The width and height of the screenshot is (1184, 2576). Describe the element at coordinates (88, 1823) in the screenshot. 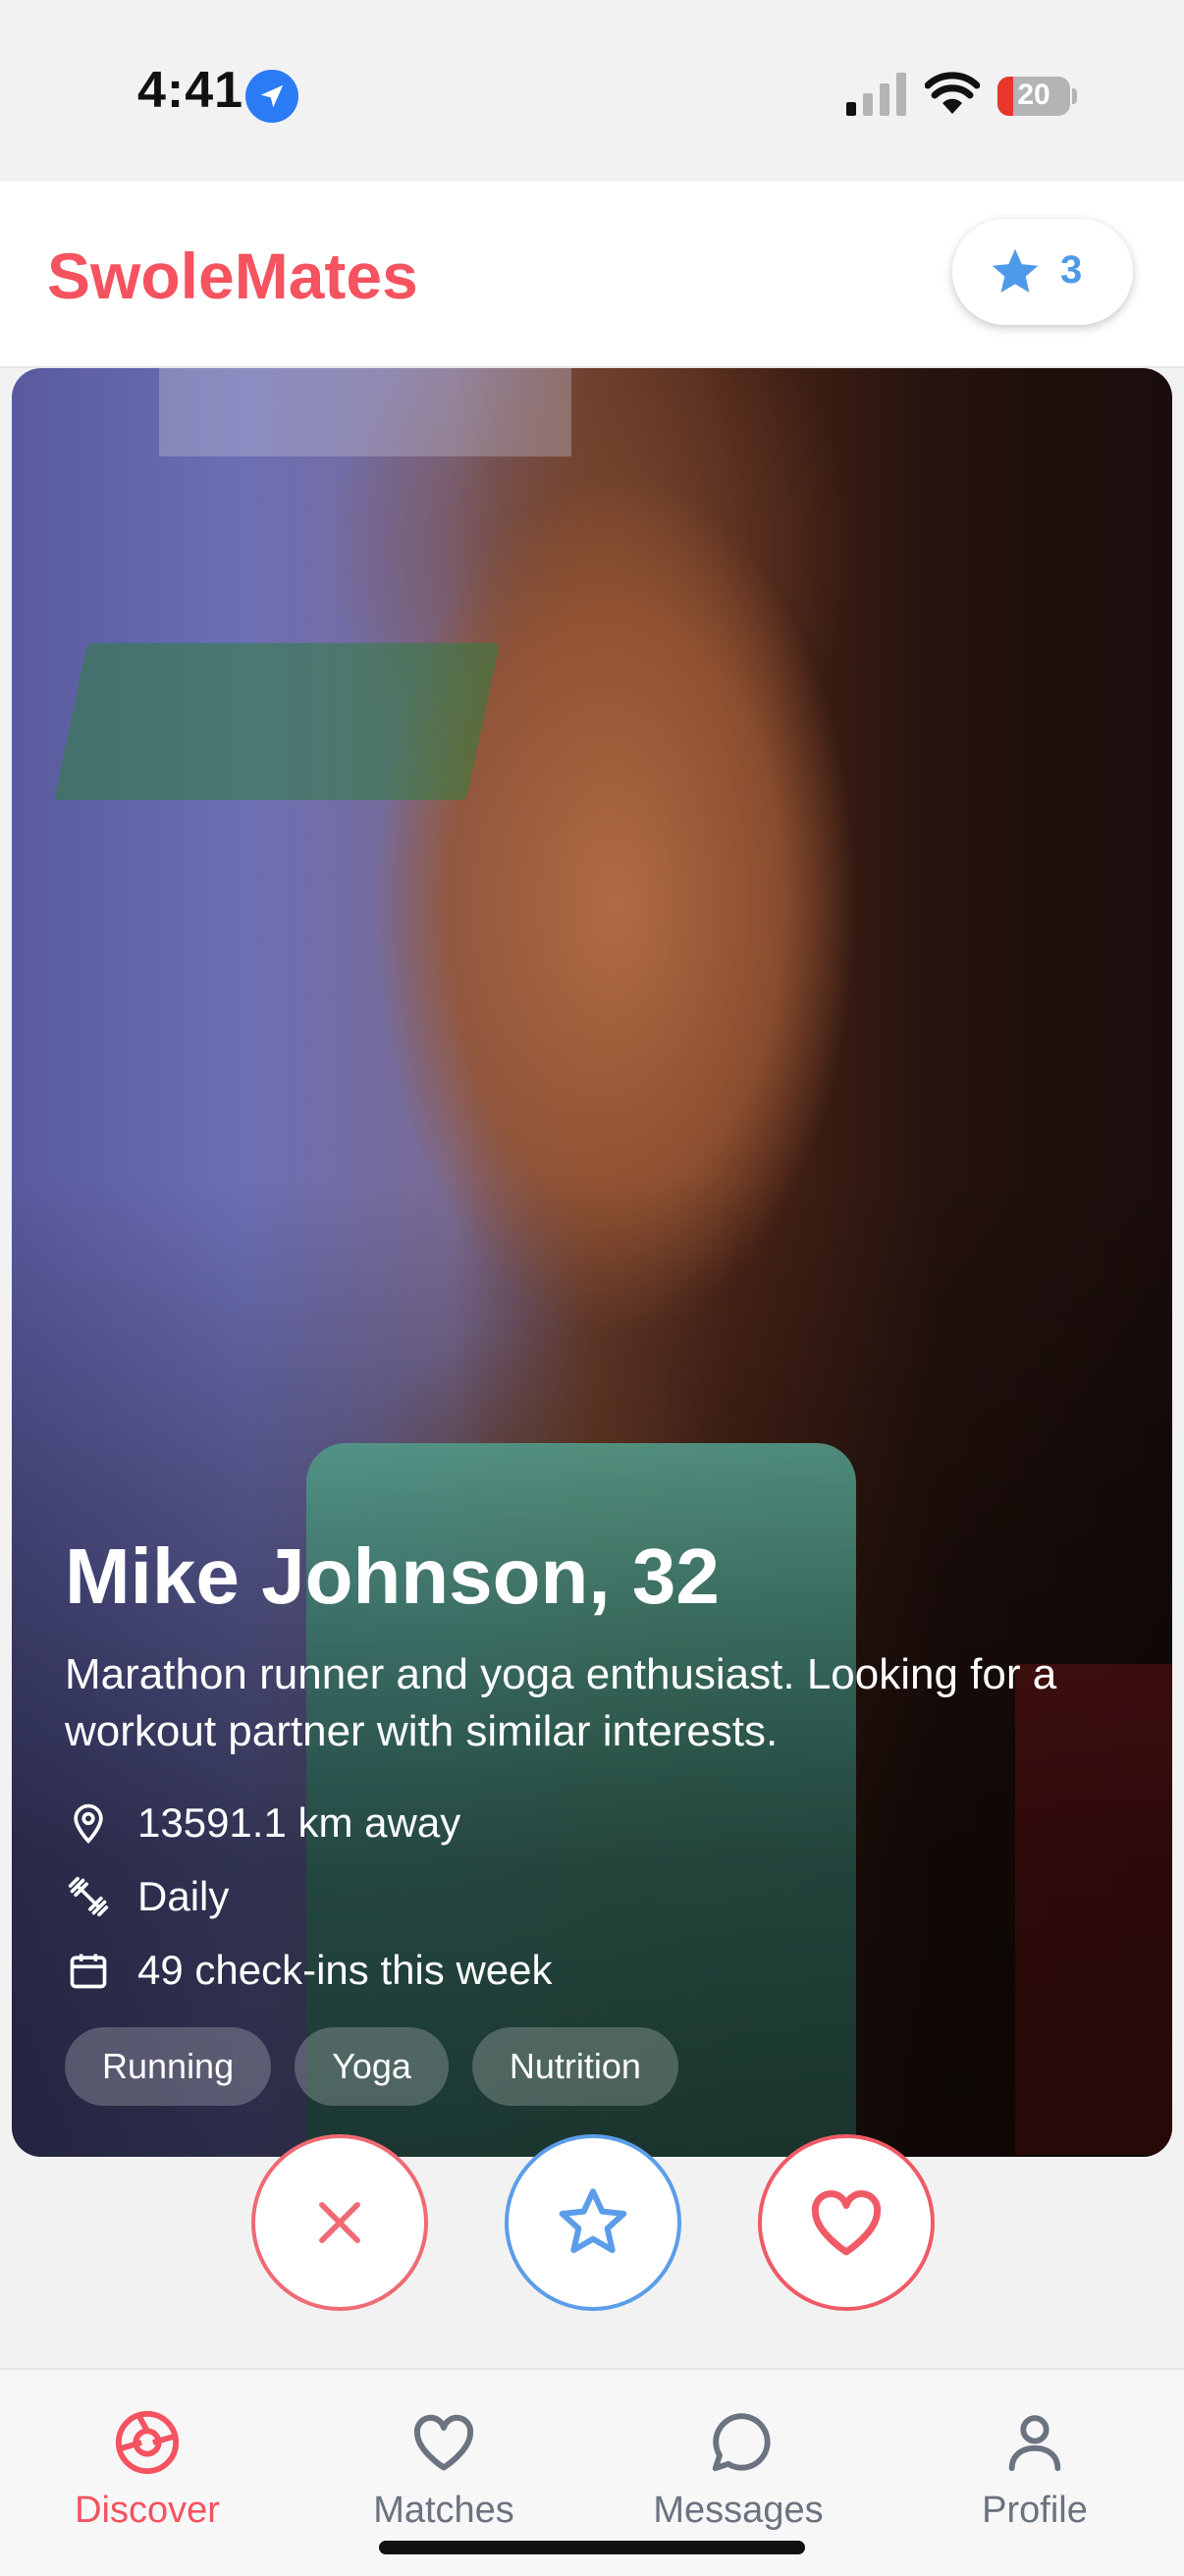

I see `location-pin-icon` at that location.